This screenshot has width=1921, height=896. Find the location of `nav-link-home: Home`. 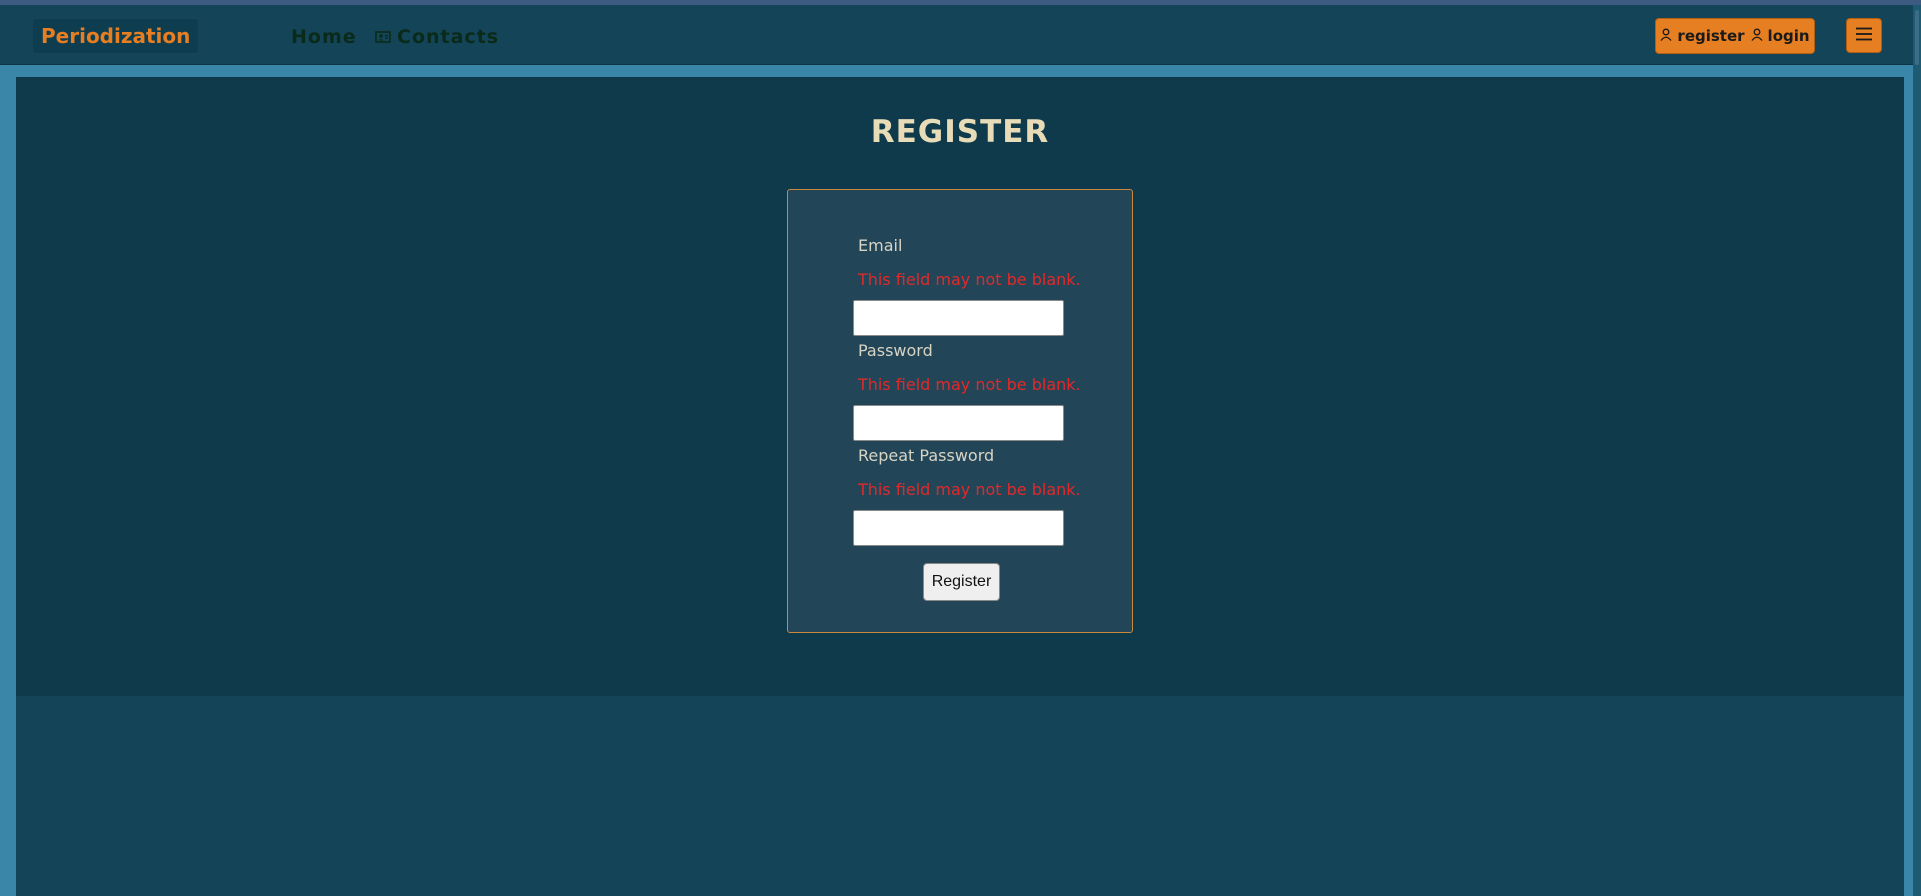

nav-link-home: Home is located at coordinates (324, 37).